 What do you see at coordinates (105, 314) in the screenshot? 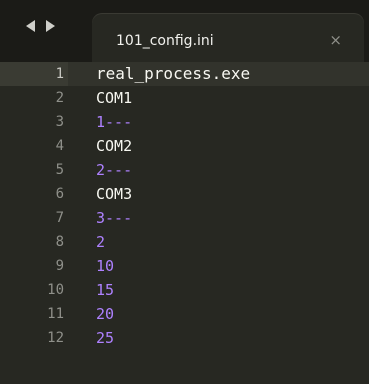
I see `line-text: 20` at bounding box center [105, 314].